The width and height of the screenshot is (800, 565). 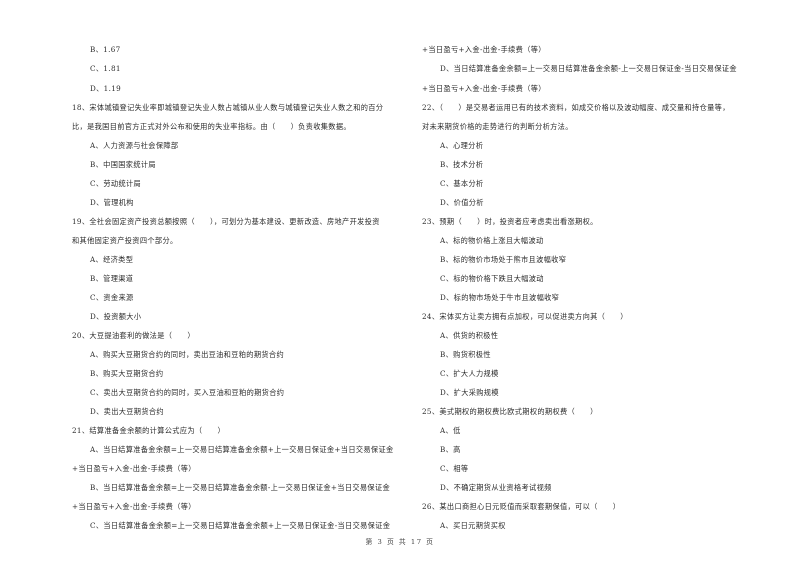 What do you see at coordinates (400, 542) in the screenshot?
I see `page-number: 第 3 页 共 17 页` at bounding box center [400, 542].